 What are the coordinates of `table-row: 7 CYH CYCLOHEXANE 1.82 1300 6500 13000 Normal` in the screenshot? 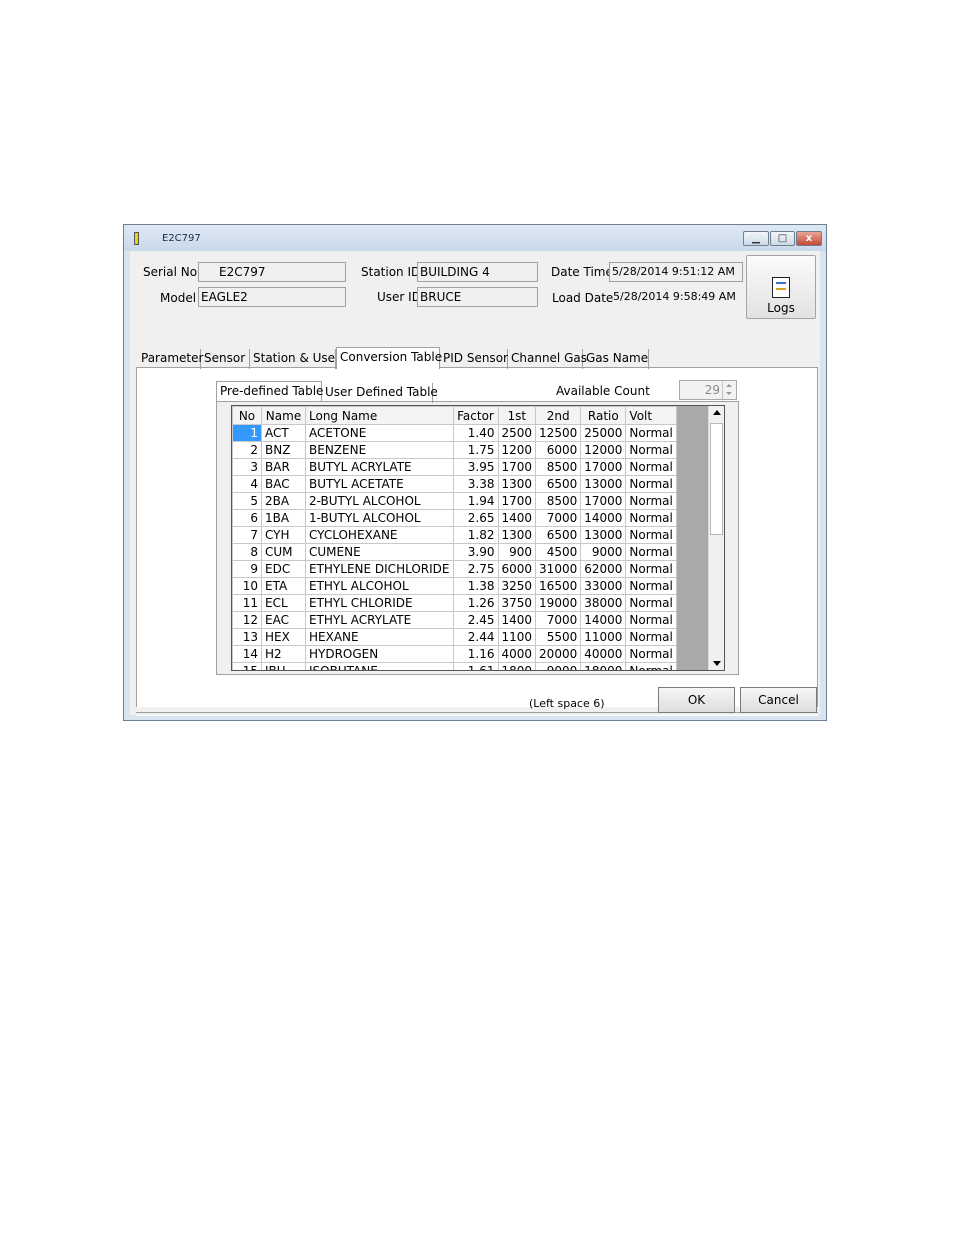 It's located at (454, 535).